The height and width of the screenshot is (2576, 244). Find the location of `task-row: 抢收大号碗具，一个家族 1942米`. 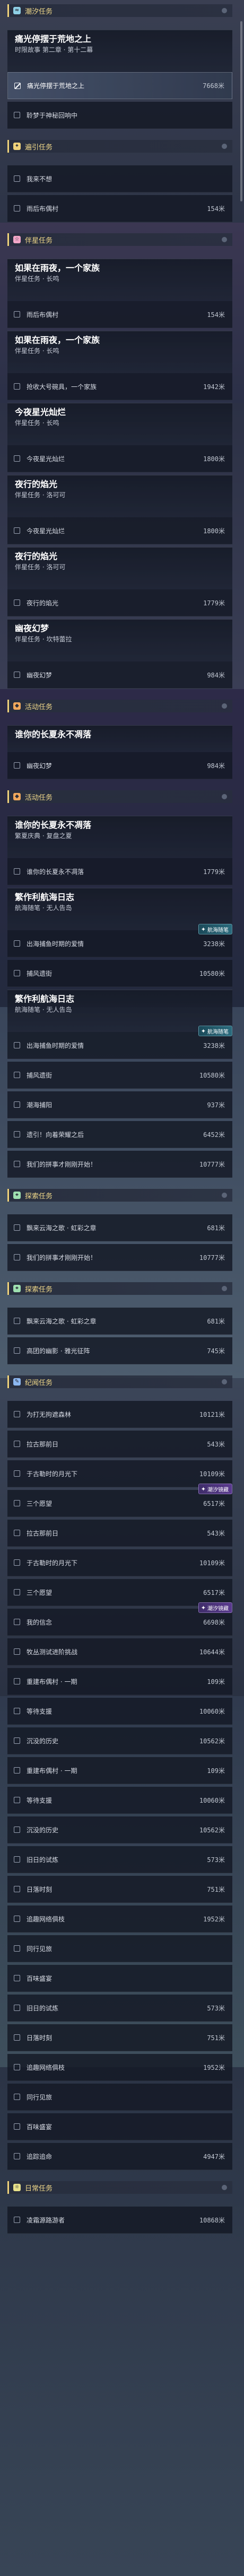

task-row: 抢收大号碗具，一个家族 1942米 is located at coordinates (120, 386).